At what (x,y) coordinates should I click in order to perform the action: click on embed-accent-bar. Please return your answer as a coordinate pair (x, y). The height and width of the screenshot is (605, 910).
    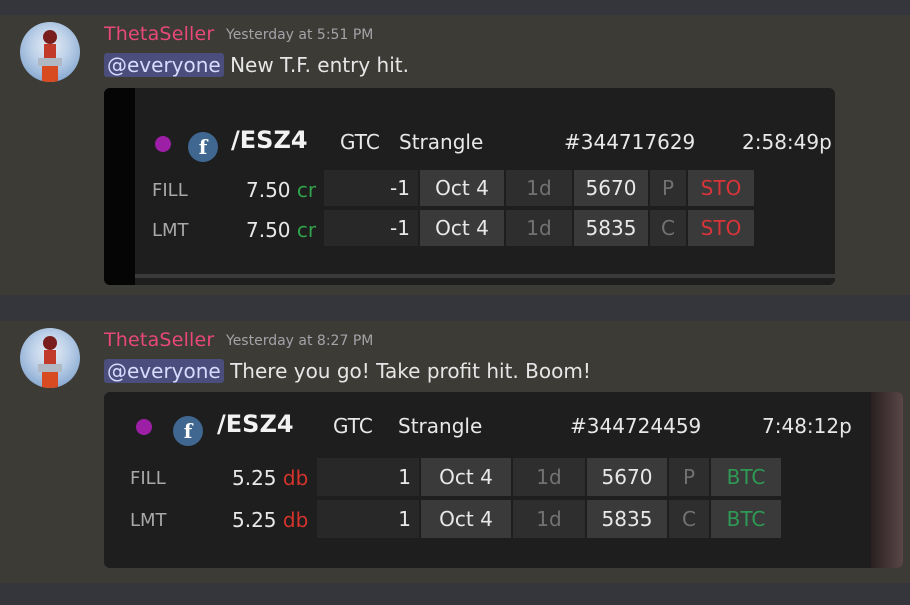
    Looking at the image, I should click on (119, 186).